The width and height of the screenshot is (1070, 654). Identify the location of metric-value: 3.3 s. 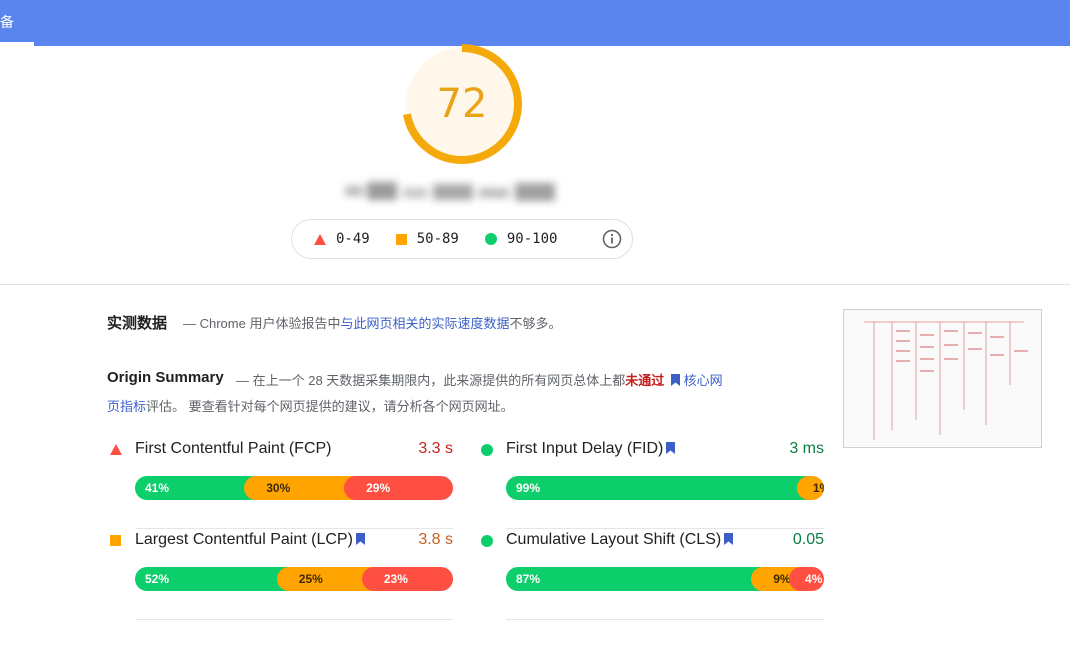
(435, 448).